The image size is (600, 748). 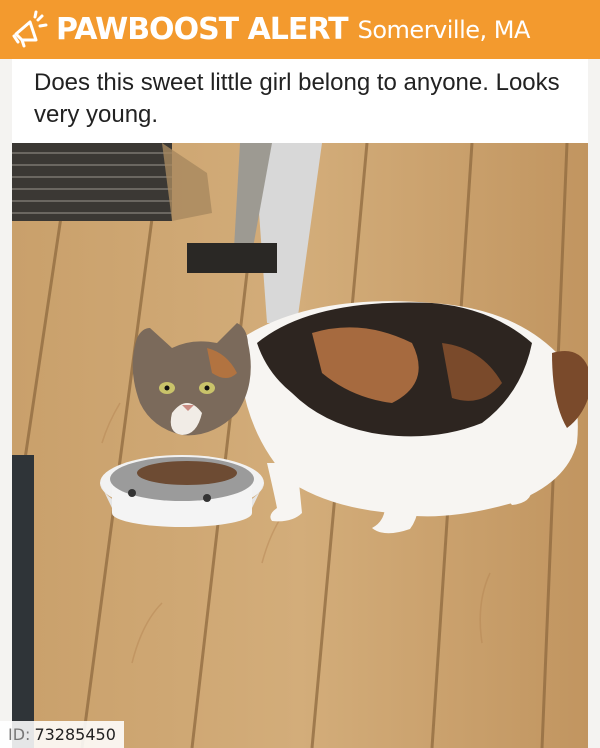 What do you see at coordinates (444, 29) in the screenshot?
I see `location-label: Somerville, MA` at bounding box center [444, 29].